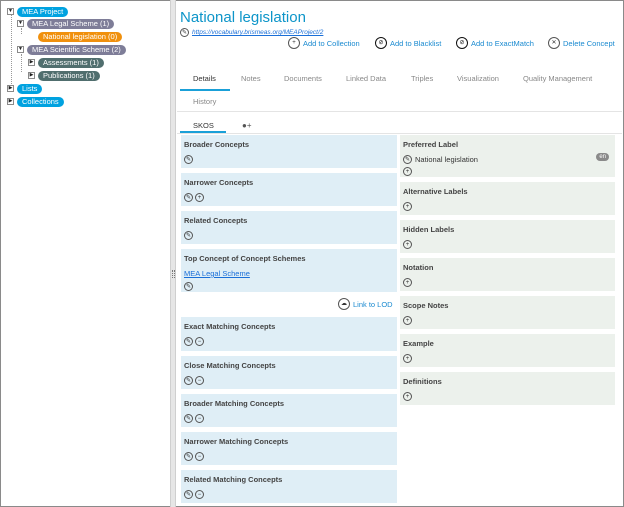 The height and width of the screenshot is (507, 624). What do you see at coordinates (76, 49) in the screenshot?
I see `tree-label-scientific-scheme: MEA Scientific Scheme (2)` at bounding box center [76, 49].